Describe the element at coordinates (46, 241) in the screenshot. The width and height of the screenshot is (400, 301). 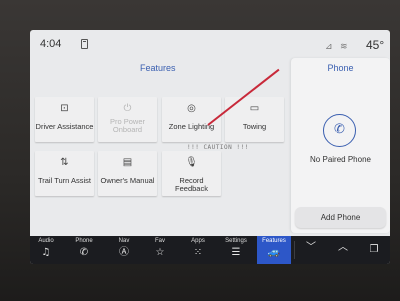
I see `nav-label: Audio` at that location.